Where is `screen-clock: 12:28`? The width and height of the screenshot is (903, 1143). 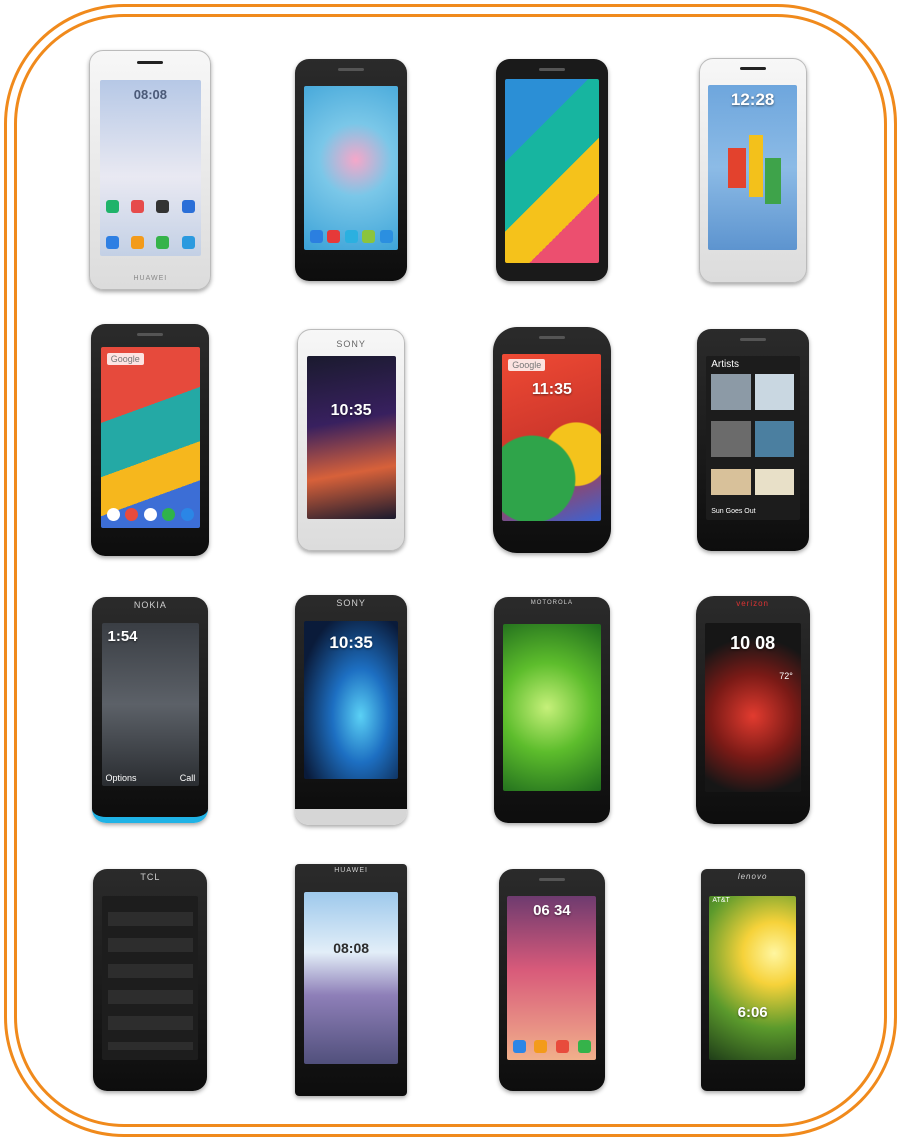 screen-clock: 12:28 is located at coordinates (752, 100).